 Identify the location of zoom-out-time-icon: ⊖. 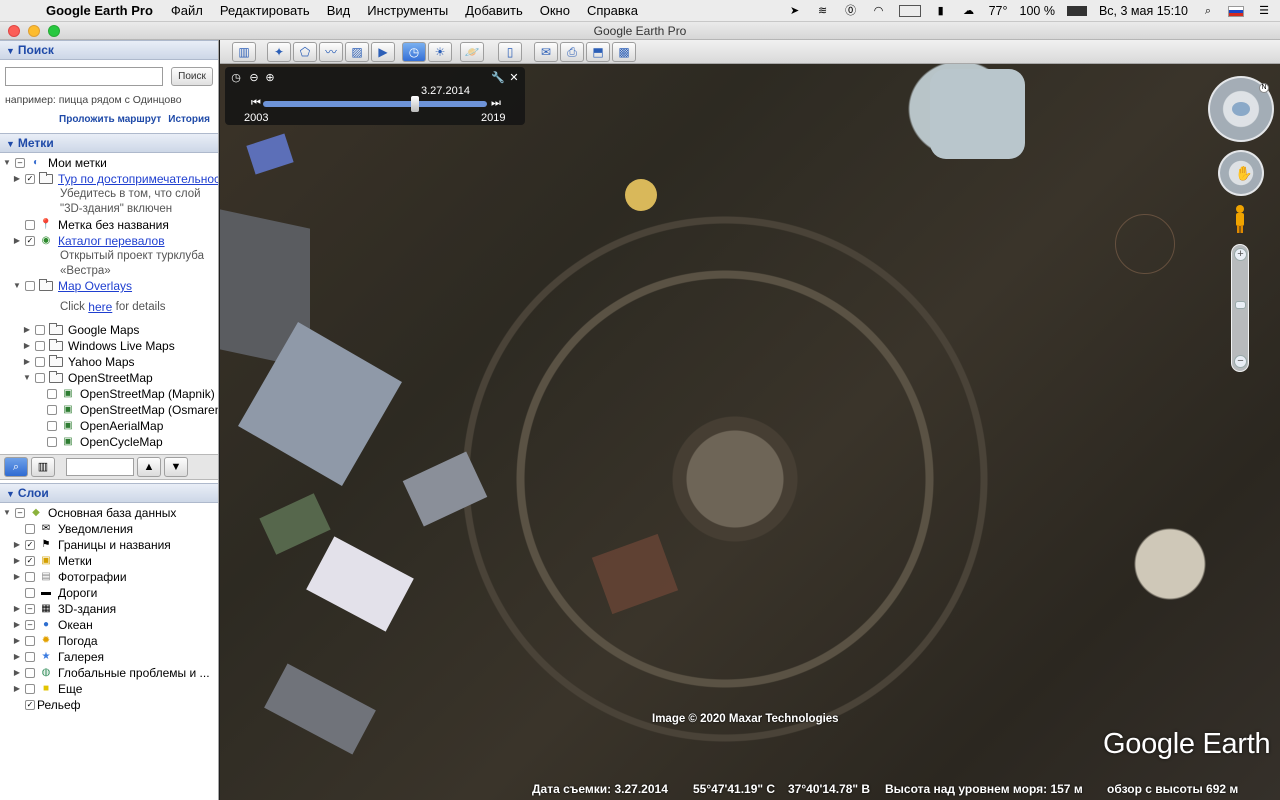
(254, 77).